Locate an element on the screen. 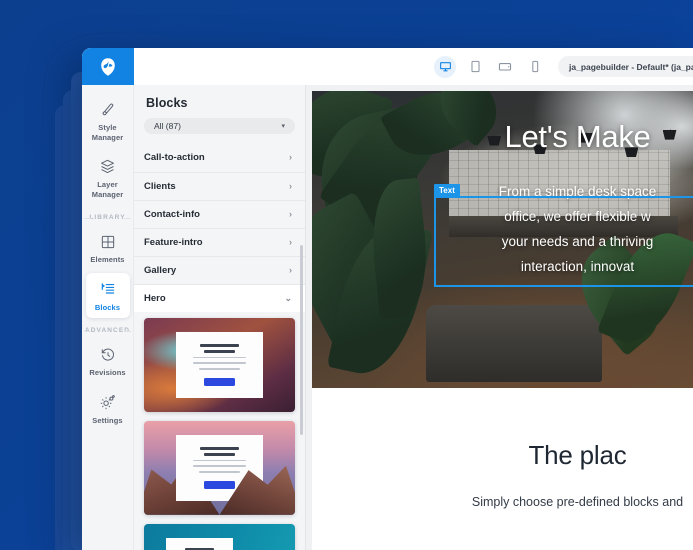 This screenshot has width=693, height=550. document-name-field: ja_pagebuilder - Default* (ja_pagebuil is located at coordinates (625, 66).